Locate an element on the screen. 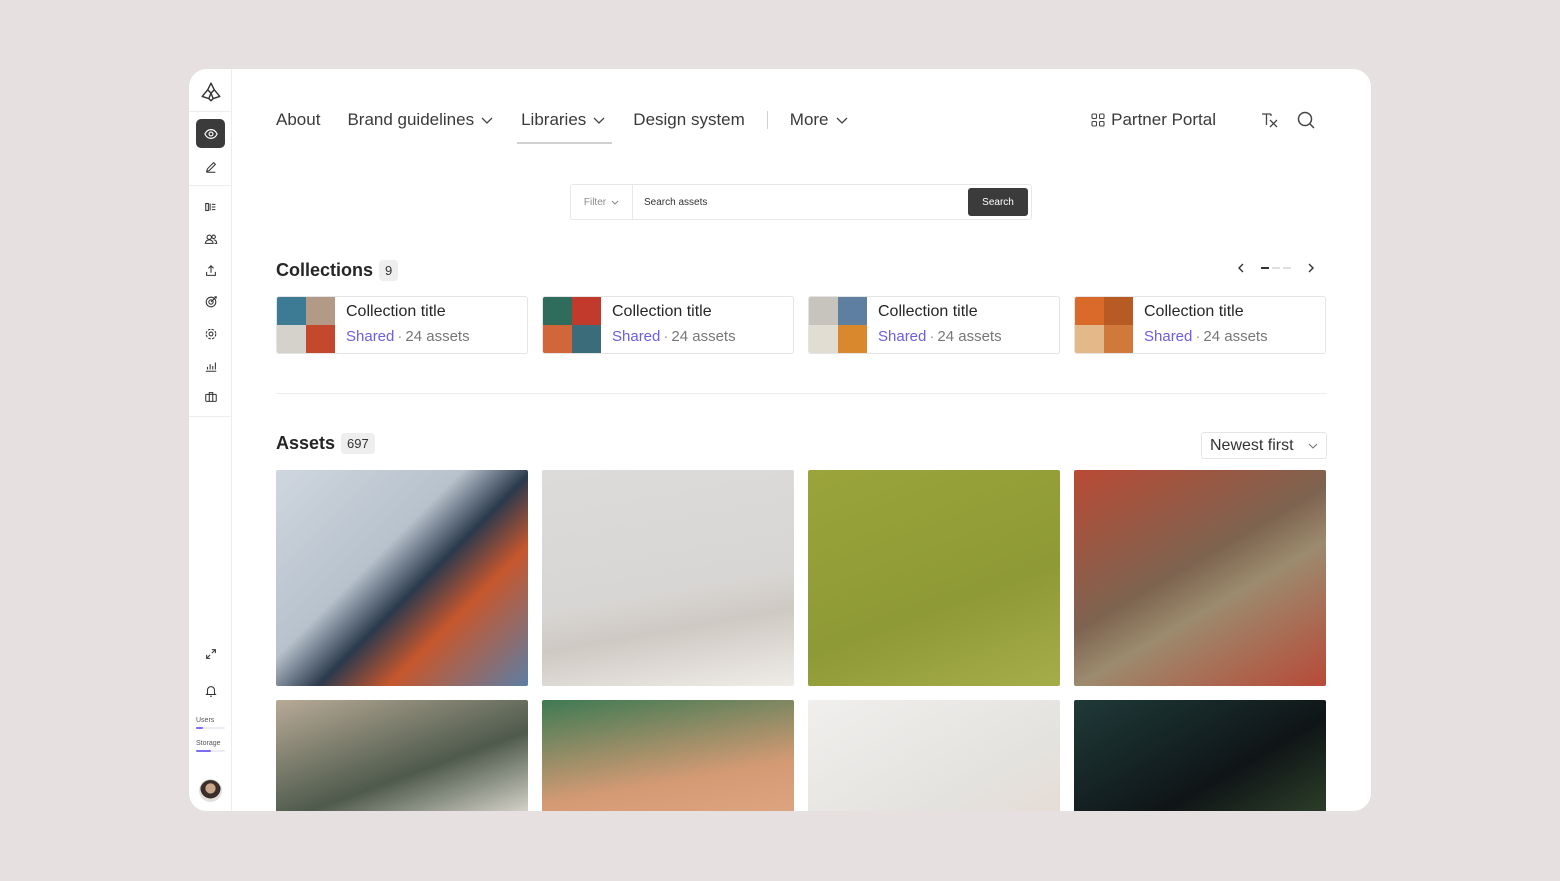 Image resolution: width=1560 pixels, height=881 pixels. filter-dropdown: Filter is located at coordinates (602, 202).